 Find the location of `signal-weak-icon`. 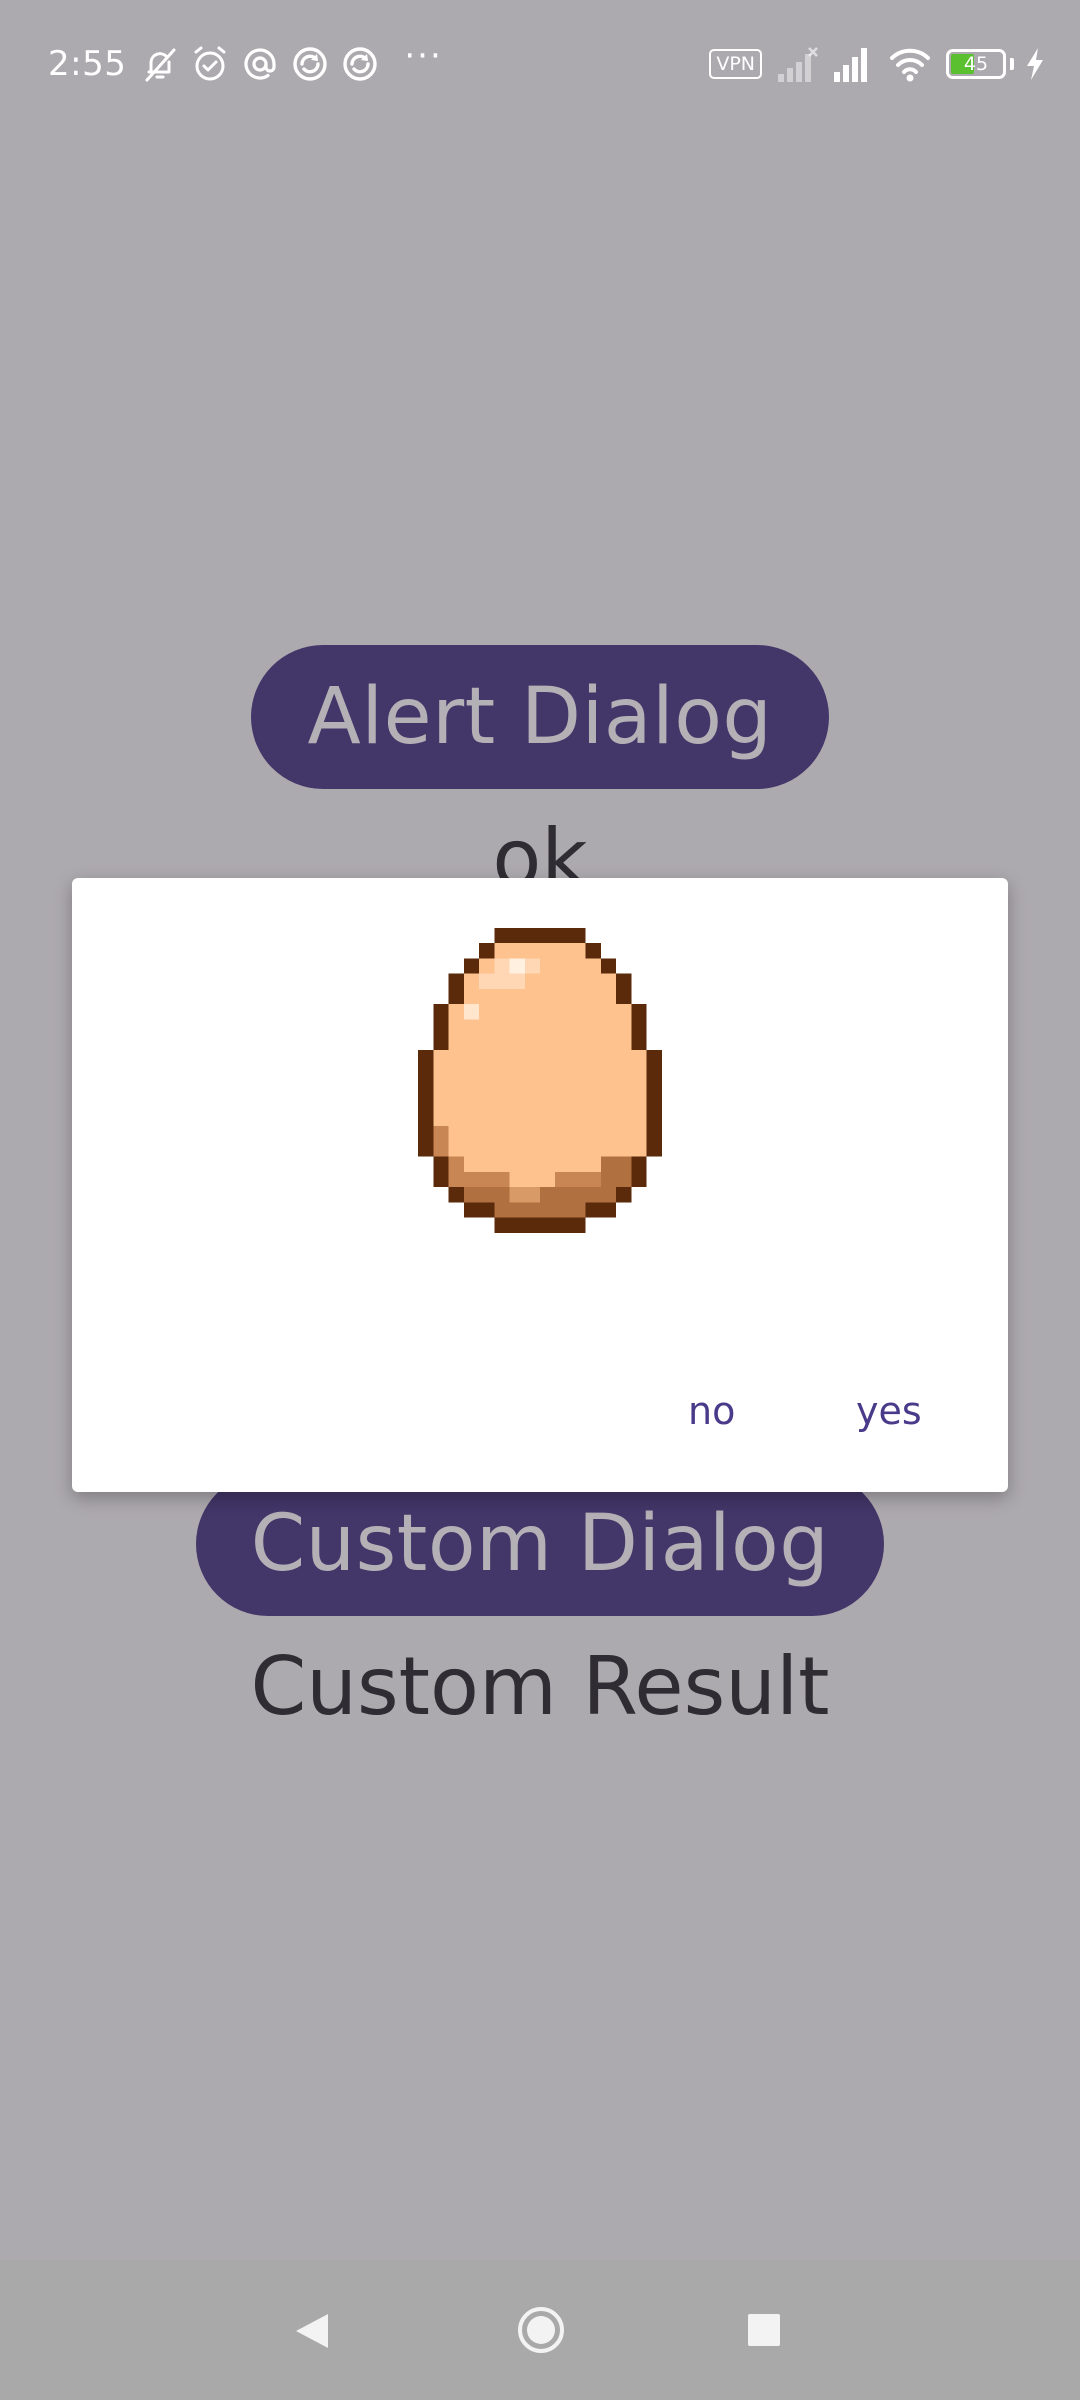

signal-weak-icon is located at coordinates (798, 64).